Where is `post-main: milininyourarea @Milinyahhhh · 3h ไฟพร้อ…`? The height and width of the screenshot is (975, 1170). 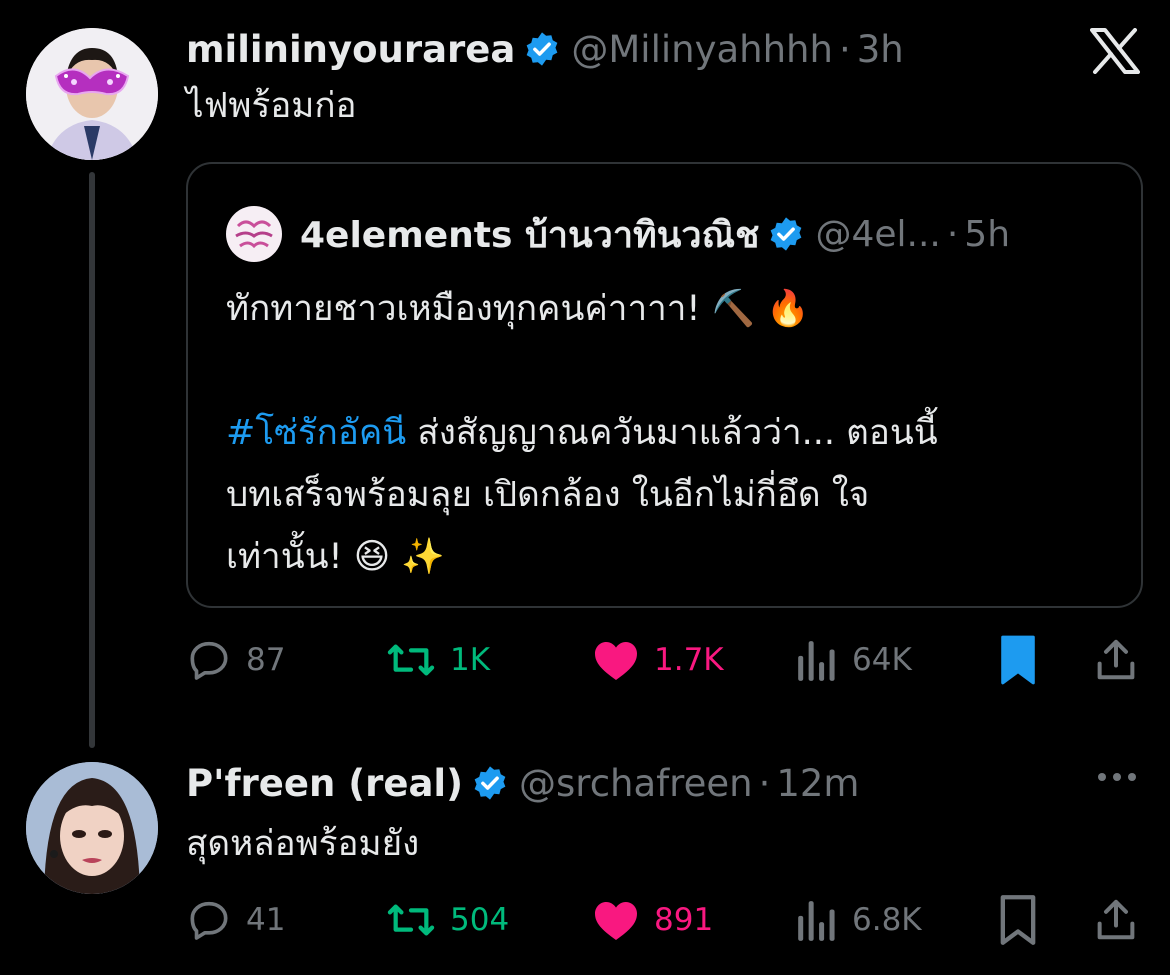
post-main: milininyourarea @Milinyahhhh · 3h ไฟพร้อ… is located at coordinates (678, 78).